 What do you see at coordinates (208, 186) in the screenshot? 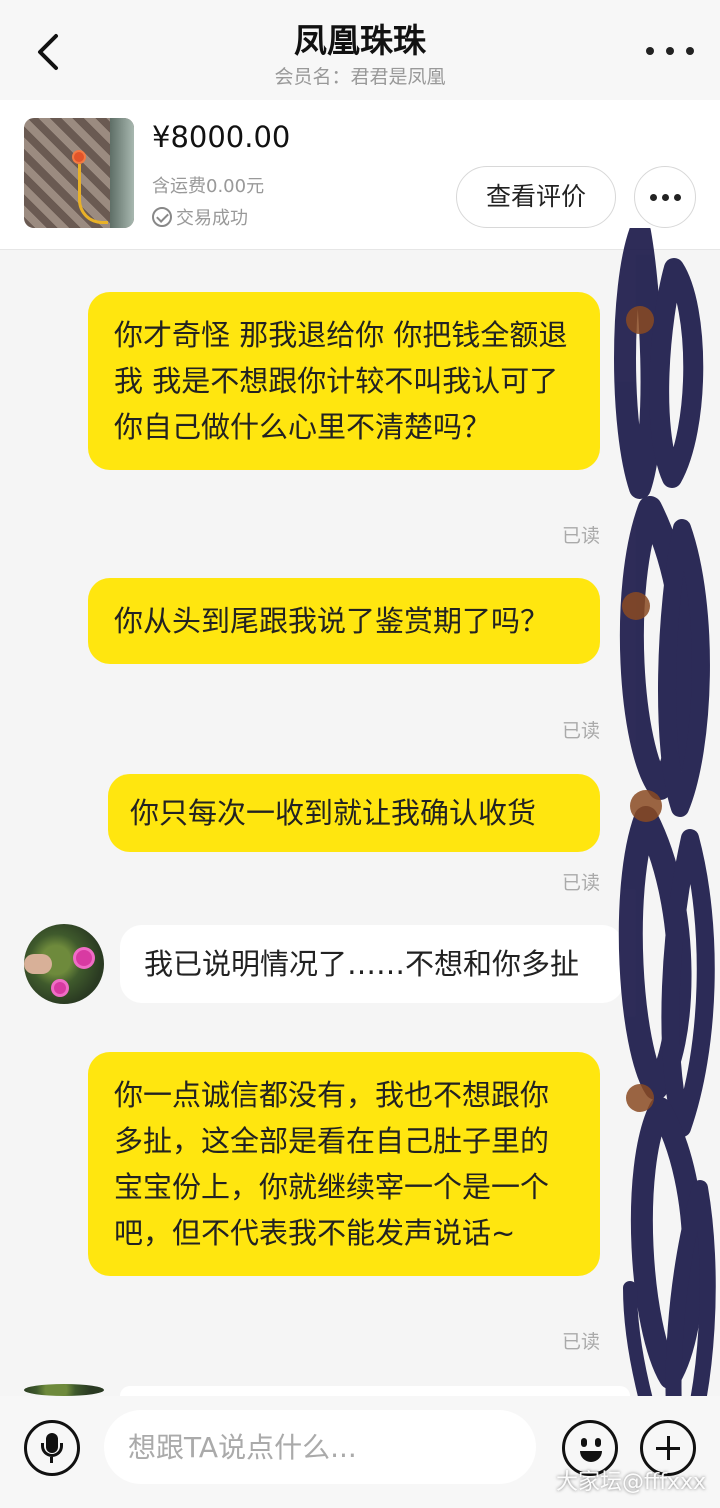
I see `shipping-fee: 含运费0.00元` at bounding box center [208, 186].